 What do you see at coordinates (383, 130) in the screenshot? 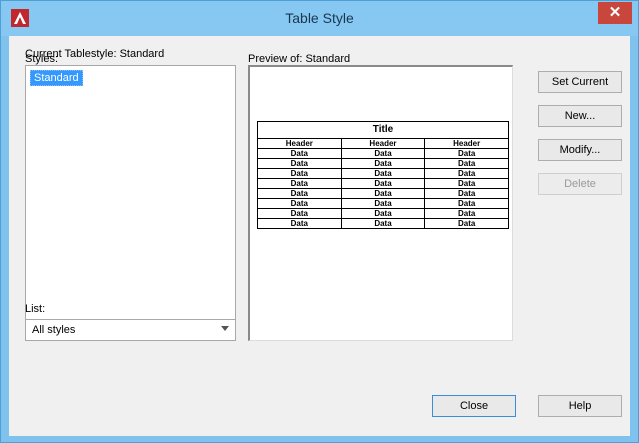
I see `preview-table-title: Title` at bounding box center [383, 130].